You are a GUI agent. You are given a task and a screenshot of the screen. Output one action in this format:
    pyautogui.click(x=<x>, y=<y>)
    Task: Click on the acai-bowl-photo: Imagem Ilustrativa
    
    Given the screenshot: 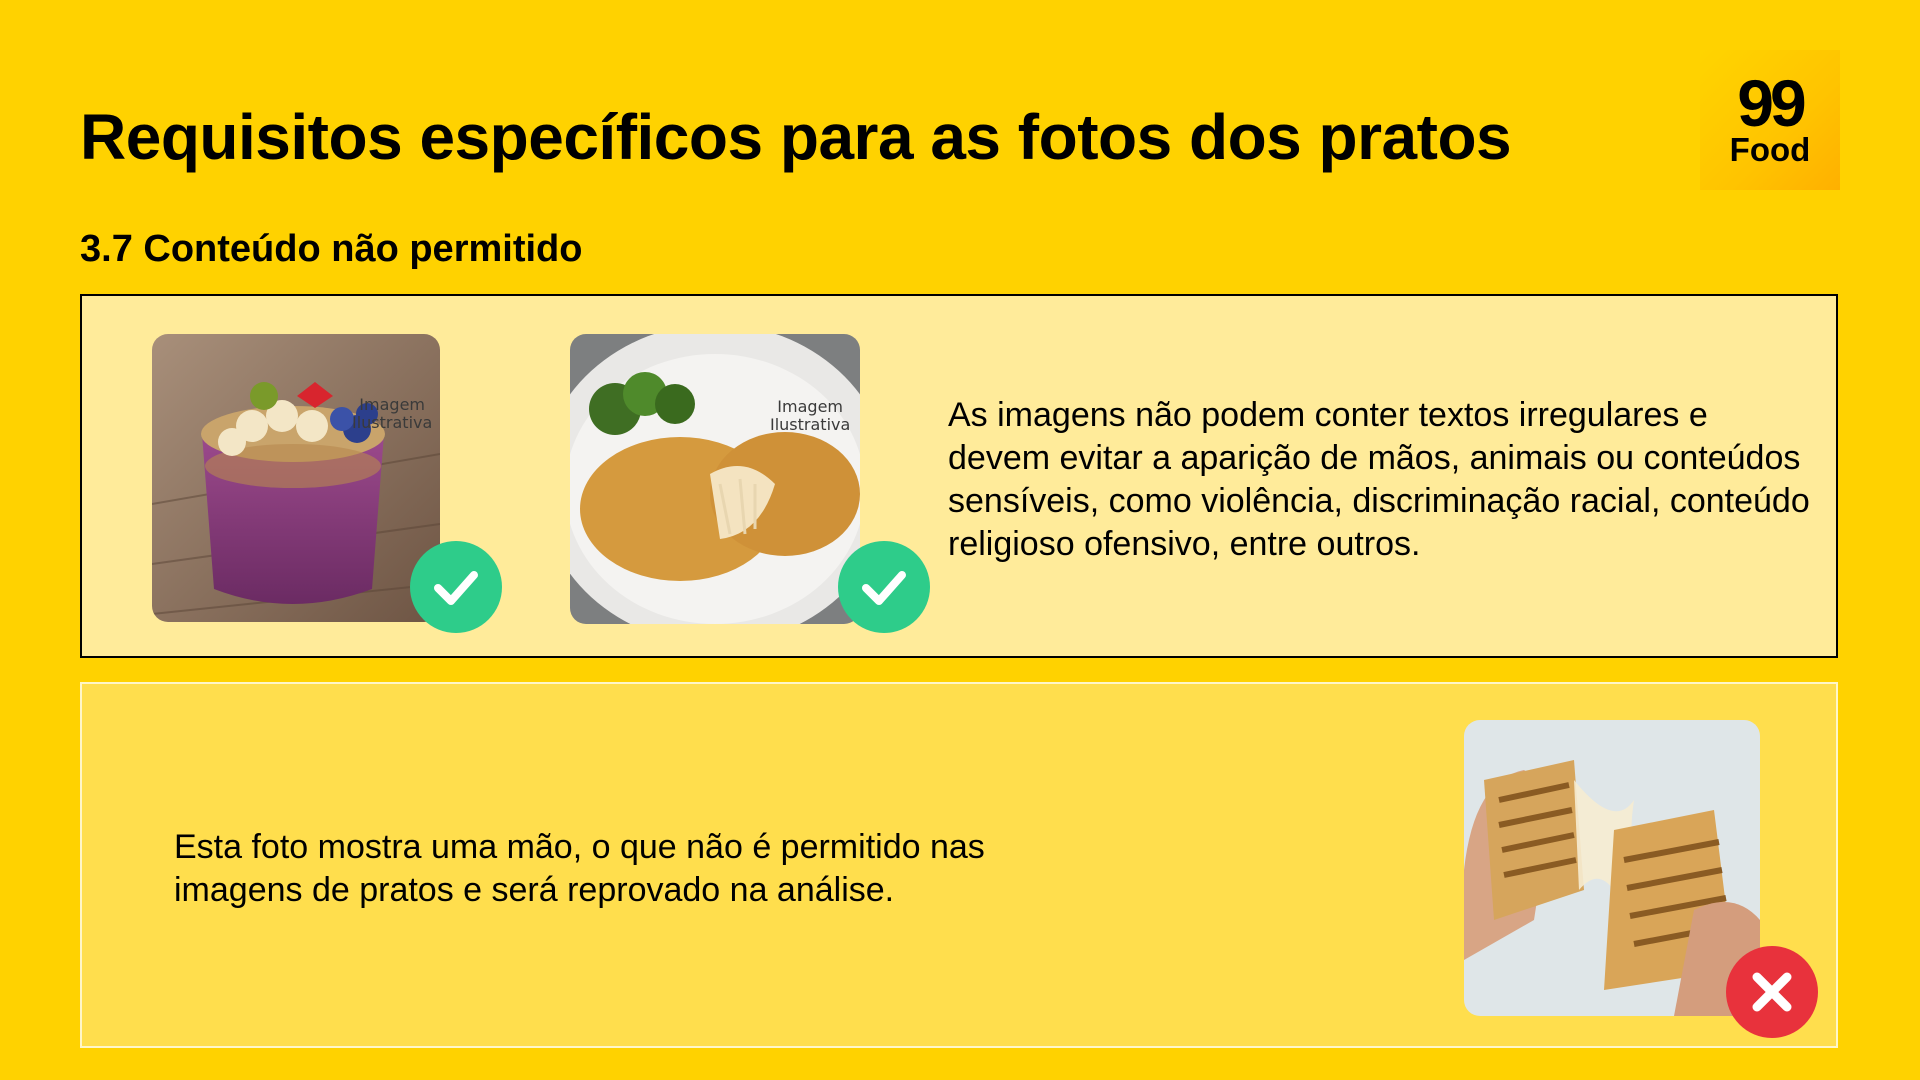 What is the action you would take?
    pyautogui.click(x=296, y=478)
    